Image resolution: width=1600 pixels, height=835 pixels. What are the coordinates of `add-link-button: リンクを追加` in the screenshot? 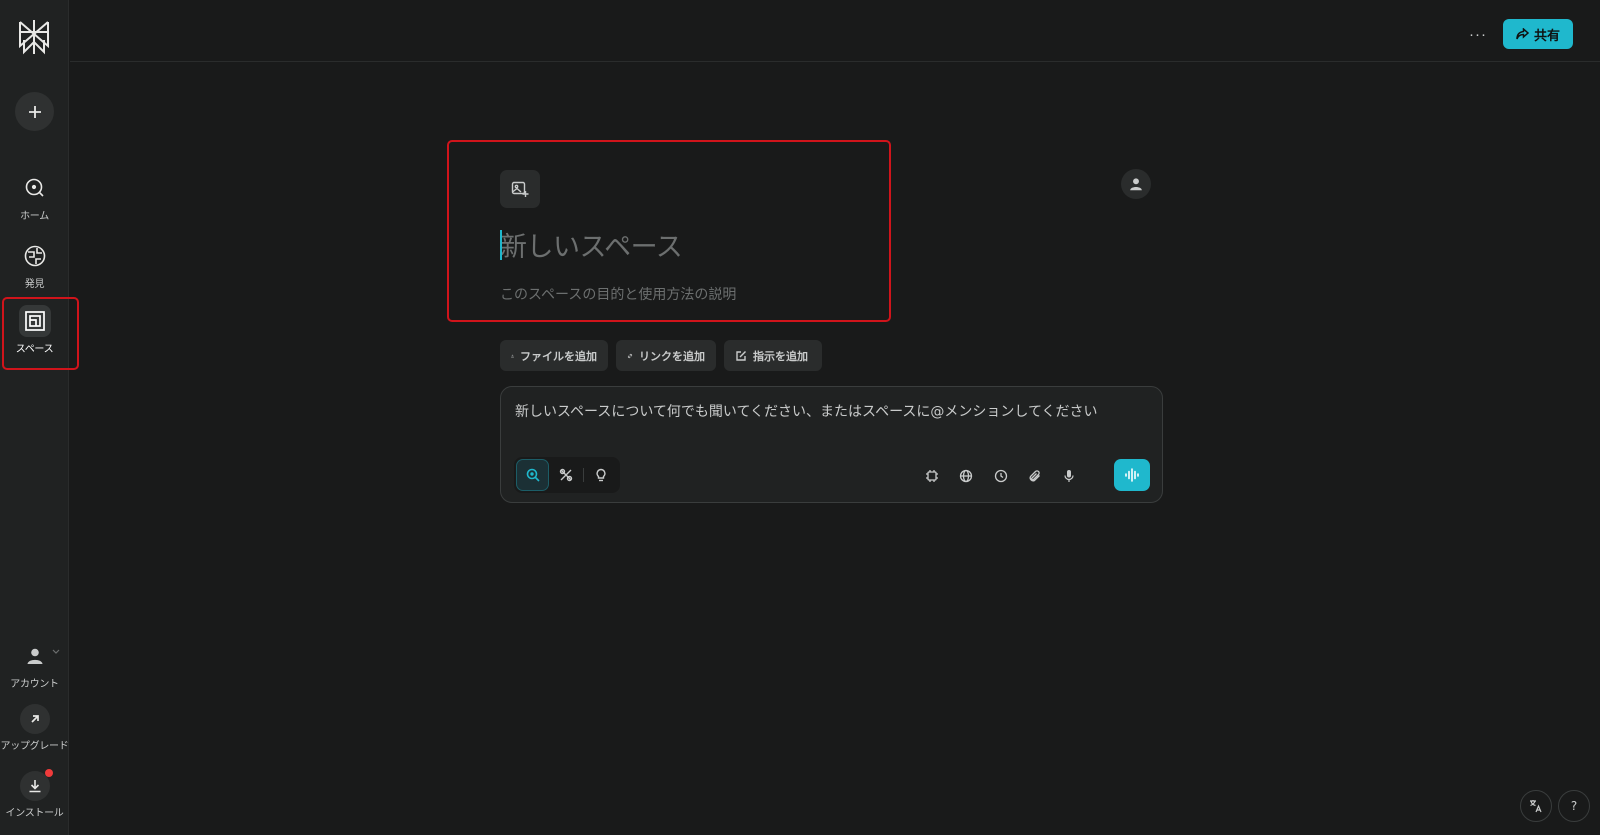 It's located at (666, 355).